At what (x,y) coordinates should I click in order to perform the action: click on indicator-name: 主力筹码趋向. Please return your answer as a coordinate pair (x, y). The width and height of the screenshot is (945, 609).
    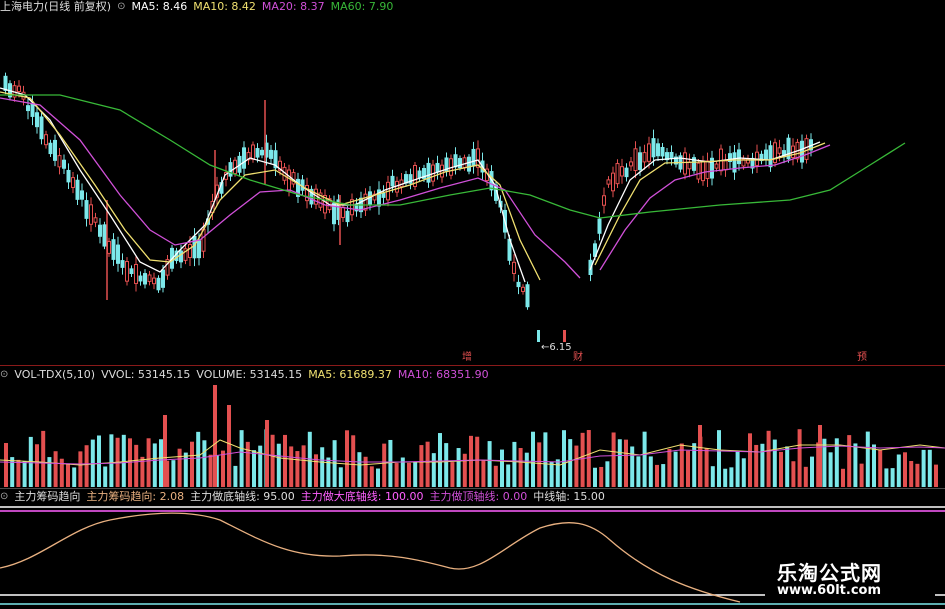
    Looking at the image, I should click on (47, 497).